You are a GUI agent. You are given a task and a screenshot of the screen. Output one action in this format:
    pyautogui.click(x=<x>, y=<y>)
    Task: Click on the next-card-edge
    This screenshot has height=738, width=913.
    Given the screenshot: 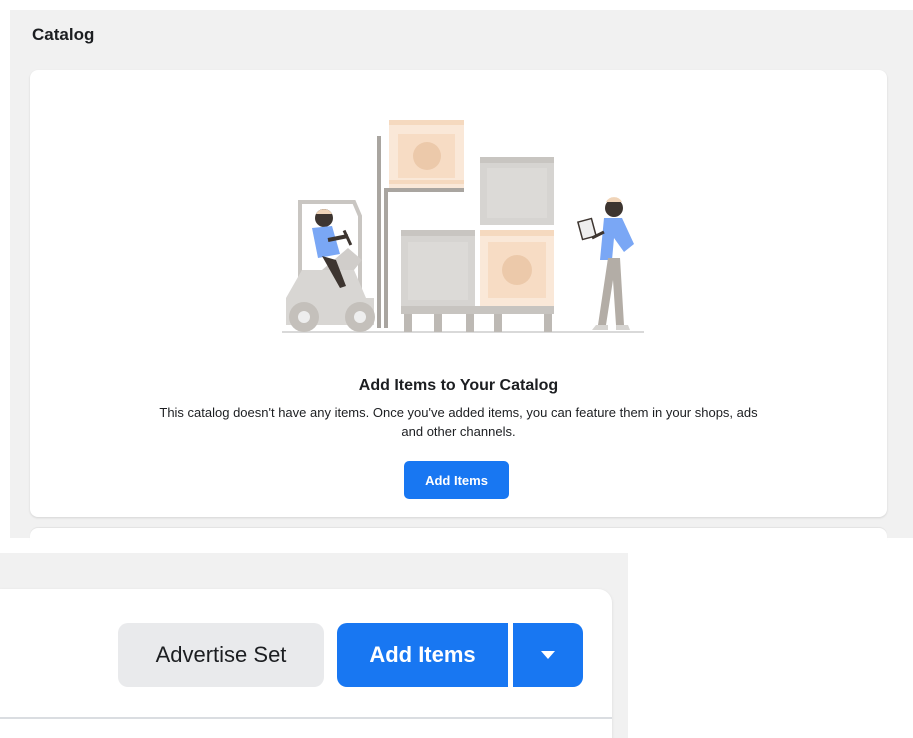 What is the action you would take?
    pyautogui.click(x=458, y=535)
    